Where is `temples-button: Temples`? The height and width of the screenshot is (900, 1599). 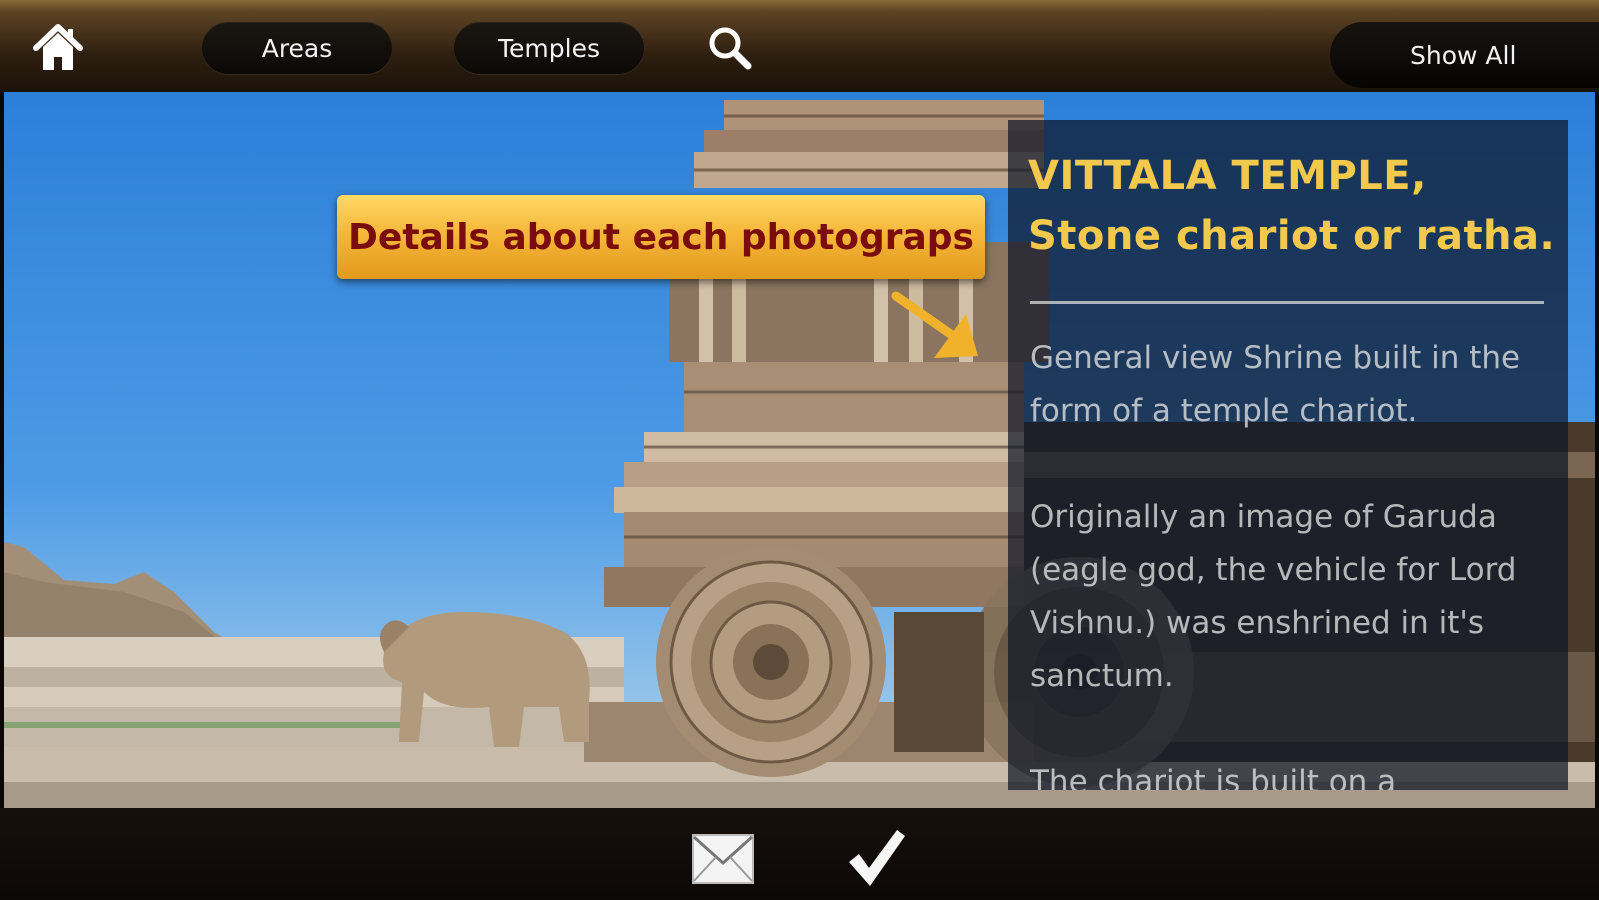
temples-button: Temples is located at coordinates (549, 48).